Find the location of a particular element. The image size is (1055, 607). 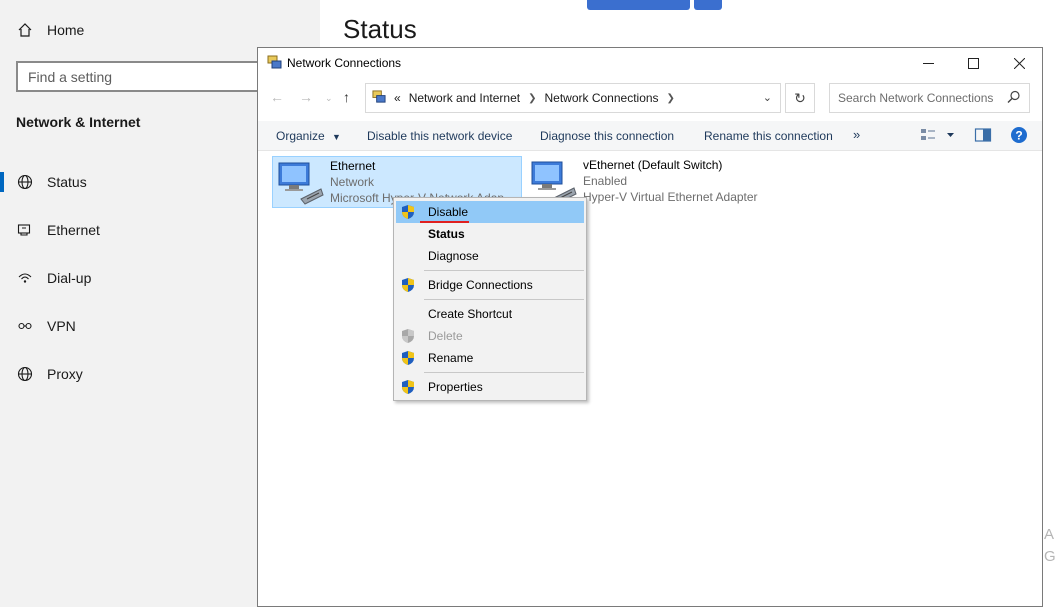

nav-item-dialup: Dial-up is located at coordinates (129, 278).